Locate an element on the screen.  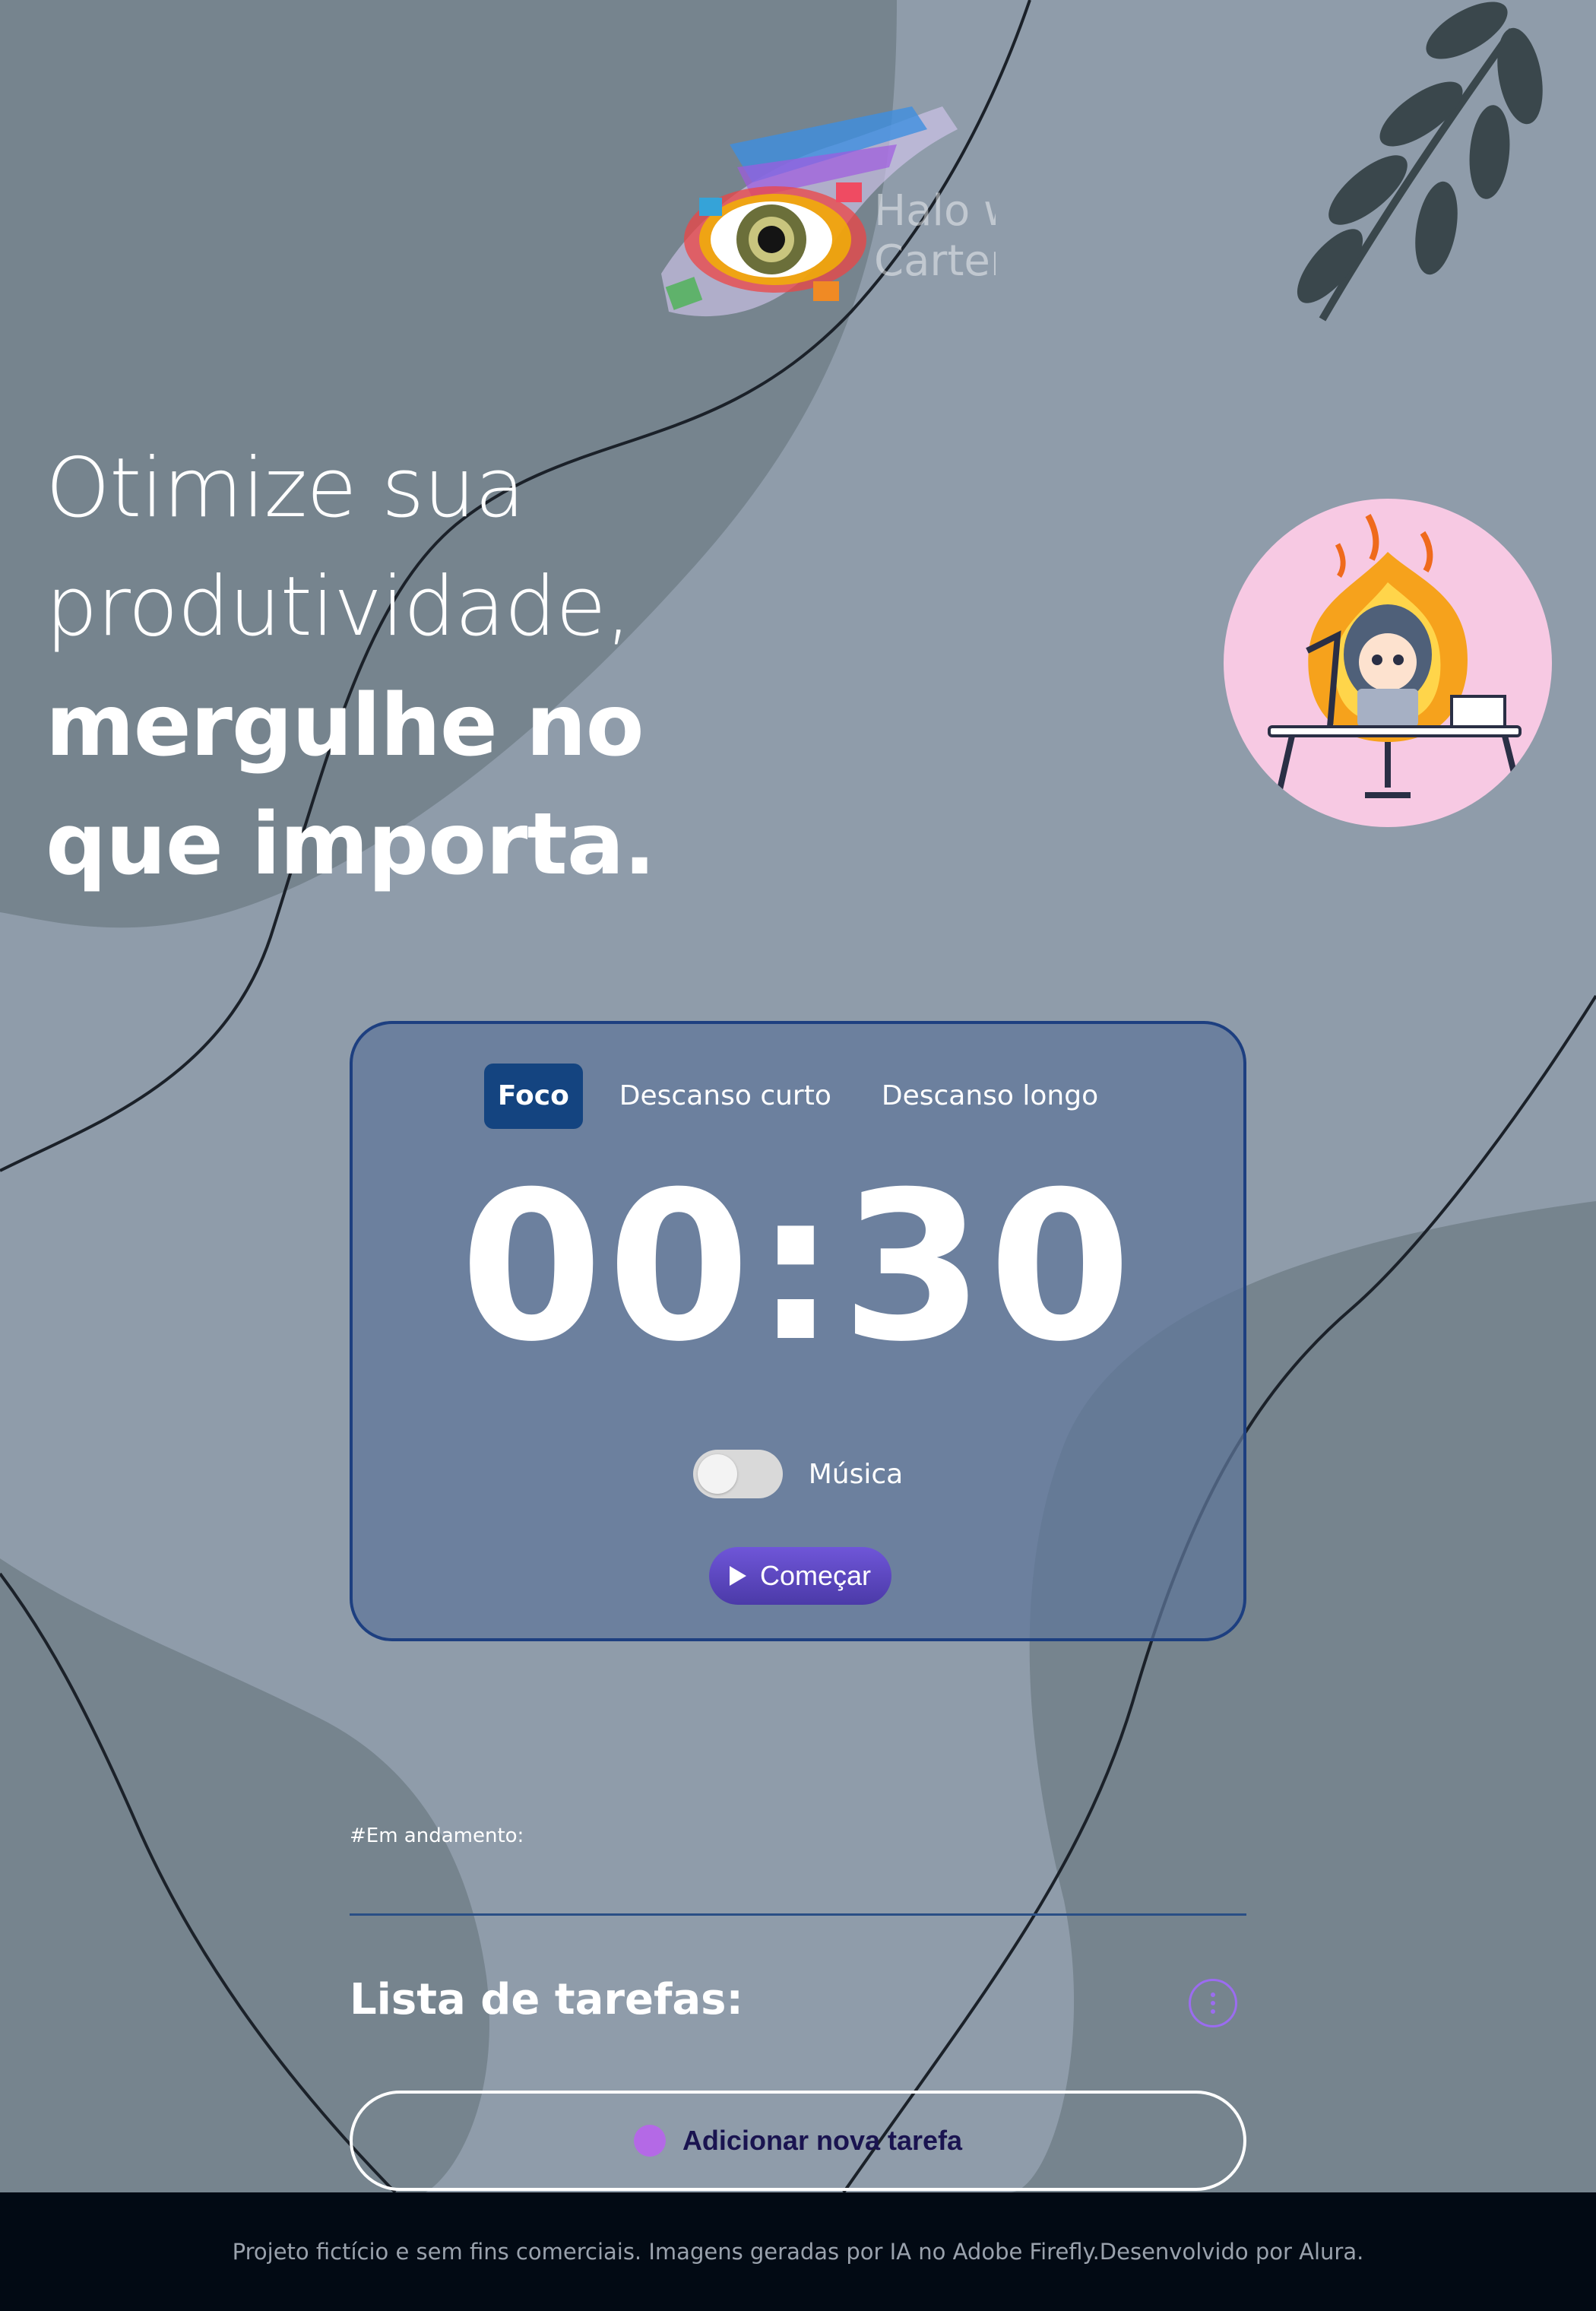
divider is located at coordinates (798, 1914).